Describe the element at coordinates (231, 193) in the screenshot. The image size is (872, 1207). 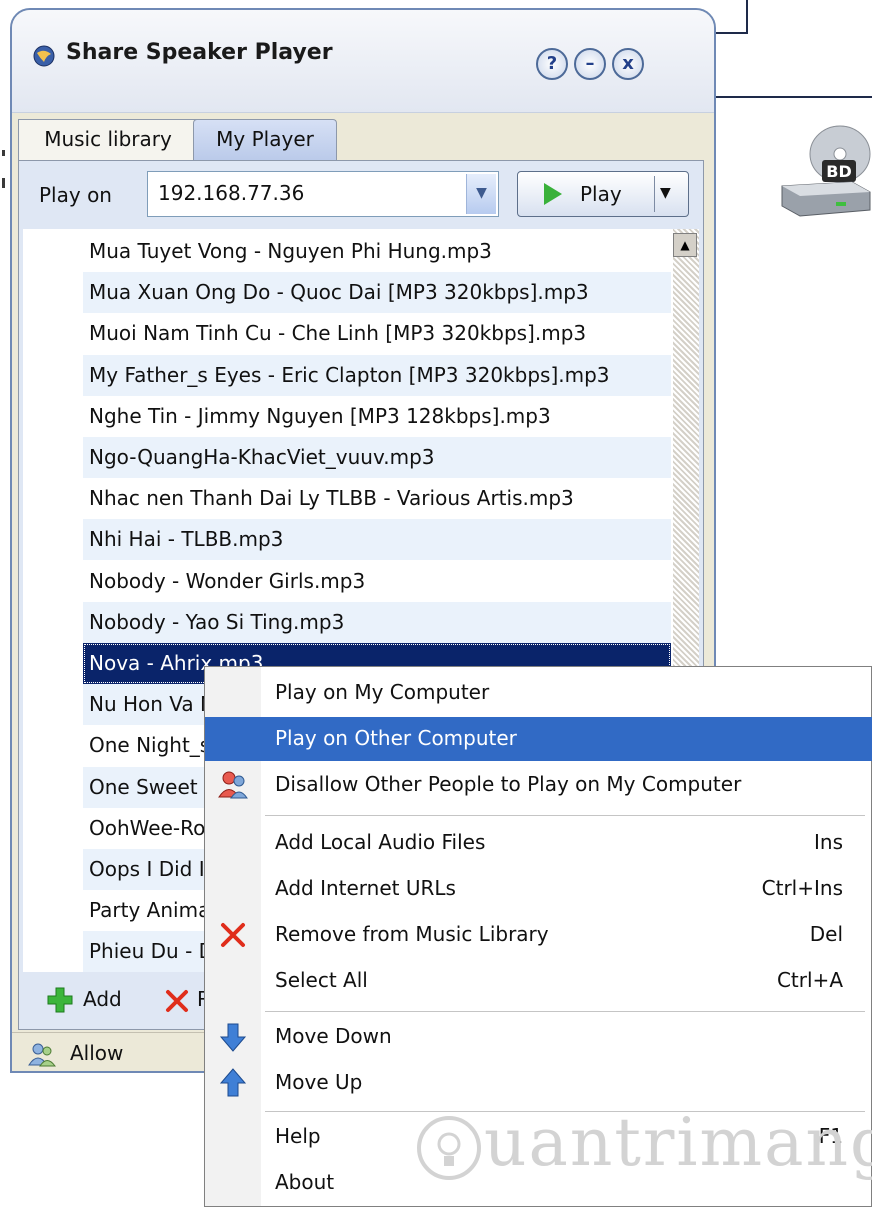
I see `ip-address-value: 192.168.77.36` at that location.